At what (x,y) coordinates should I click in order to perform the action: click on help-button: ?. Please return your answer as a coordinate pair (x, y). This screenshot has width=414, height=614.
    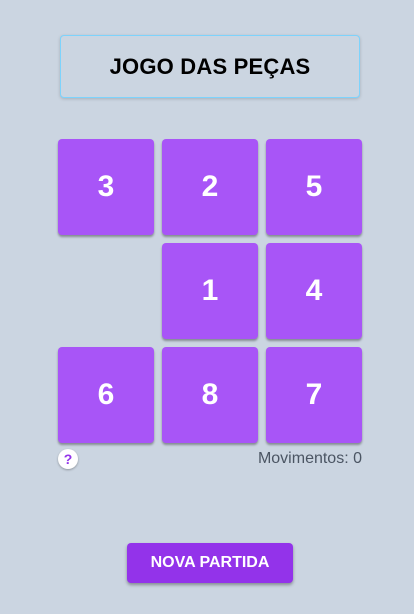
    Looking at the image, I should click on (68, 459).